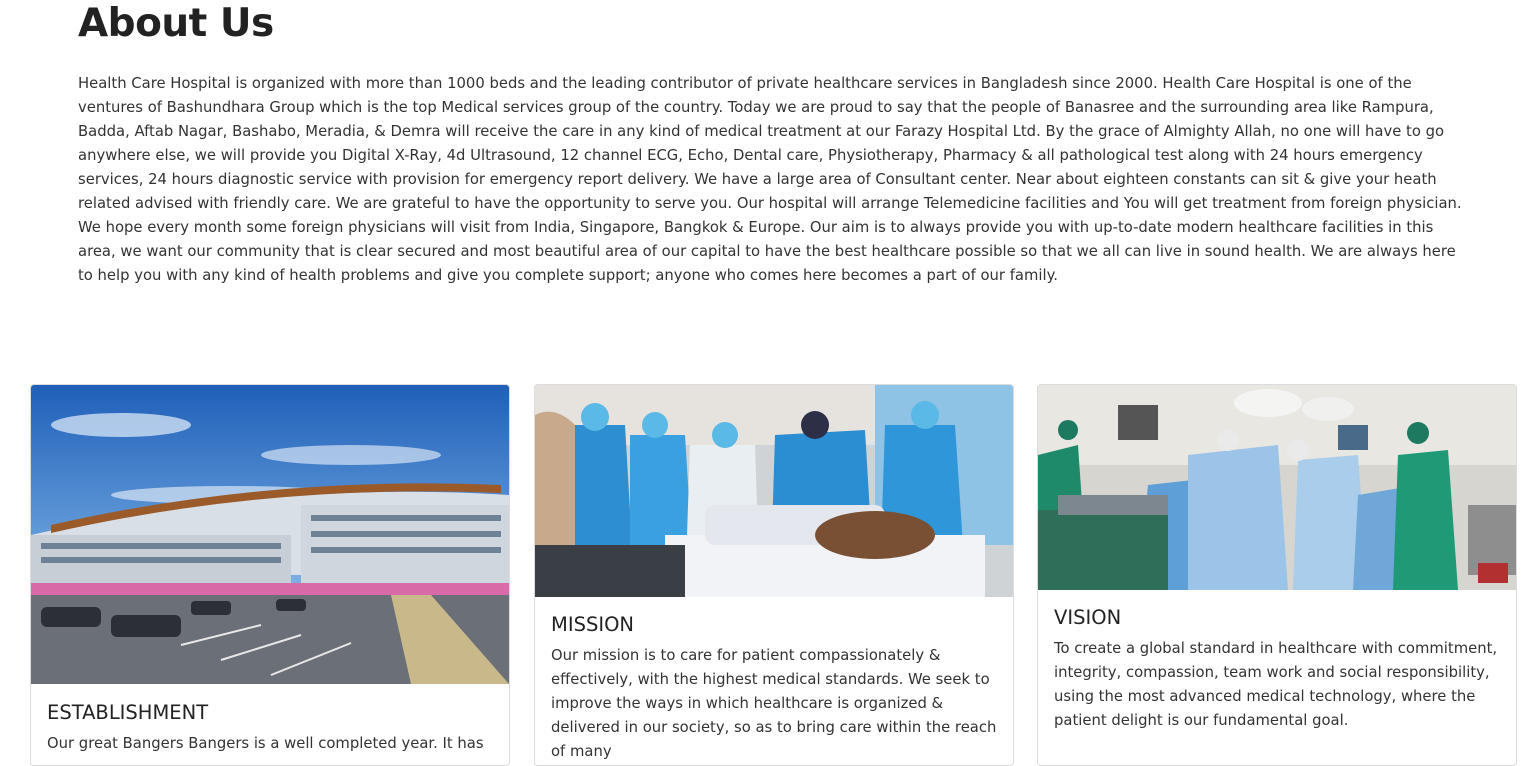 This screenshot has height=766, width=1535. Describe the element at coordinates (593, 624) in the screenshot. I see `mission-title: MISSION` at that location.